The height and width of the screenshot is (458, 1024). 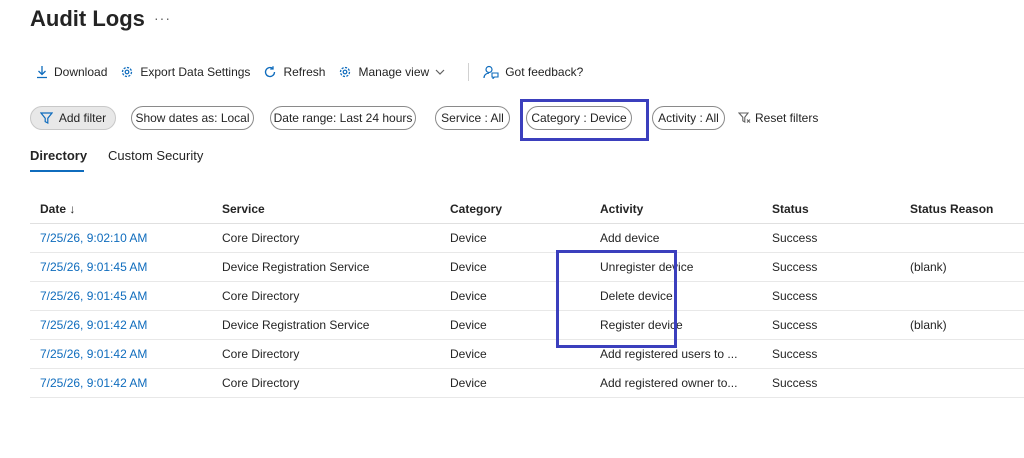 What do you see at coordinates (326, 209) in the screenshot?
I see `column-header-service: Service` at bounding box center [326, 209].